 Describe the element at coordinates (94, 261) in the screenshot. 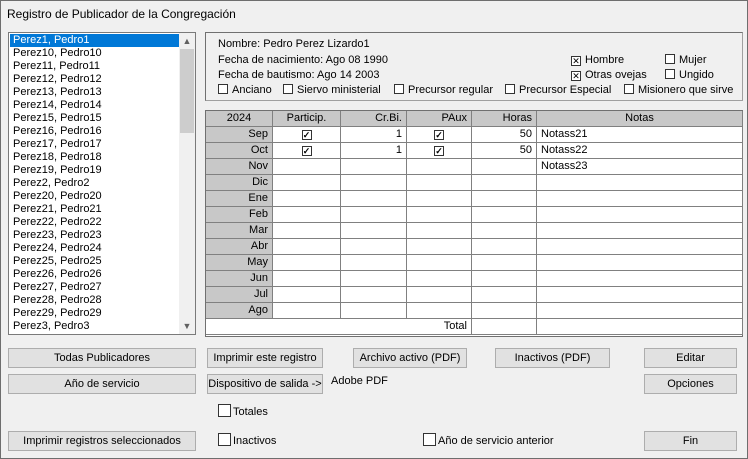

I see `list-item: Perez25, Pedro25` at that location.